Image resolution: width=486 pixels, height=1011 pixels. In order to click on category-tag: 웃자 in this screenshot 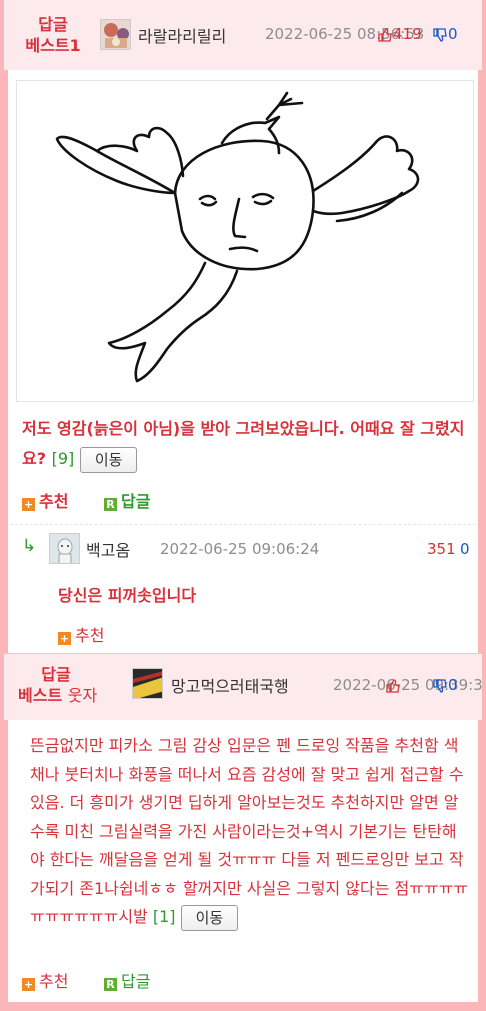, I will do `click(82, 695)`.